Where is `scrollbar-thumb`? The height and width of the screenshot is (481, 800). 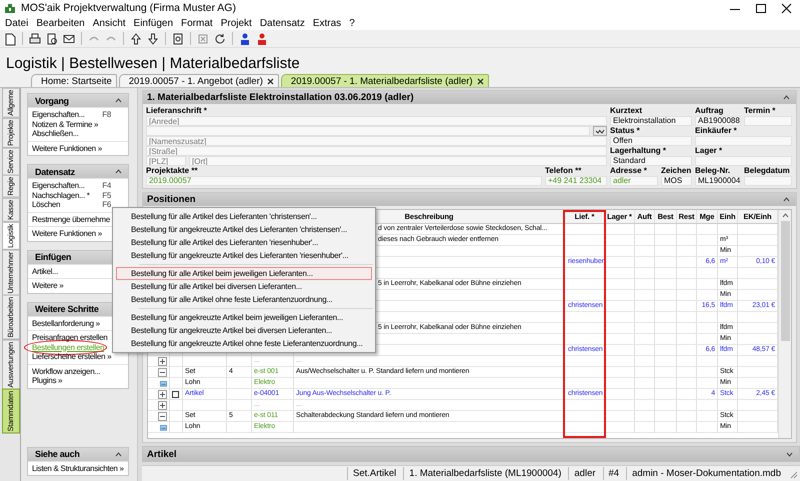 scrollbar-thumb is located at coordinates (785, 281).